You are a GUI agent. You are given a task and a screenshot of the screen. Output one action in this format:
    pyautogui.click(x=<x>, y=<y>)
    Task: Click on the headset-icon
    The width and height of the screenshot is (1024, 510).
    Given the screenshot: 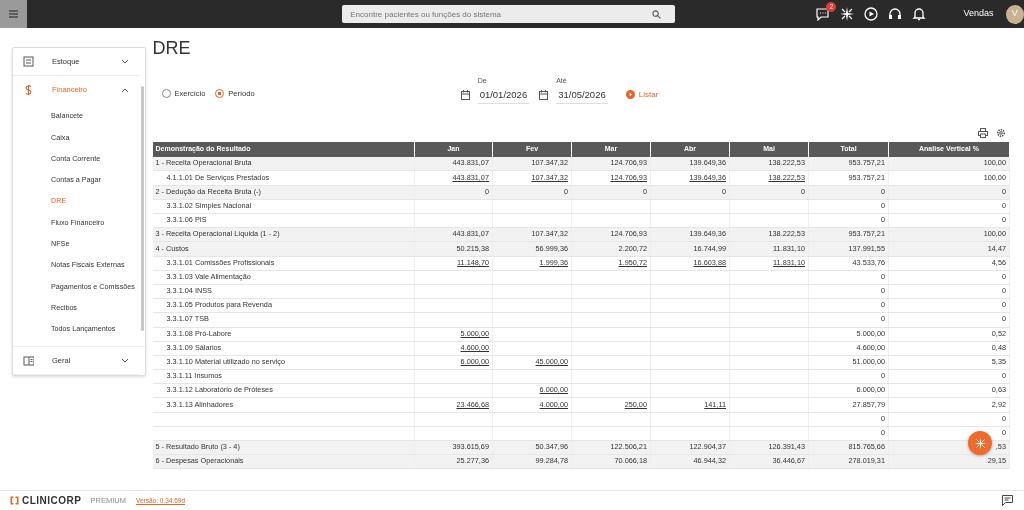 What is the action you would take?
    pyautogui.click(x=895, y=14)
    